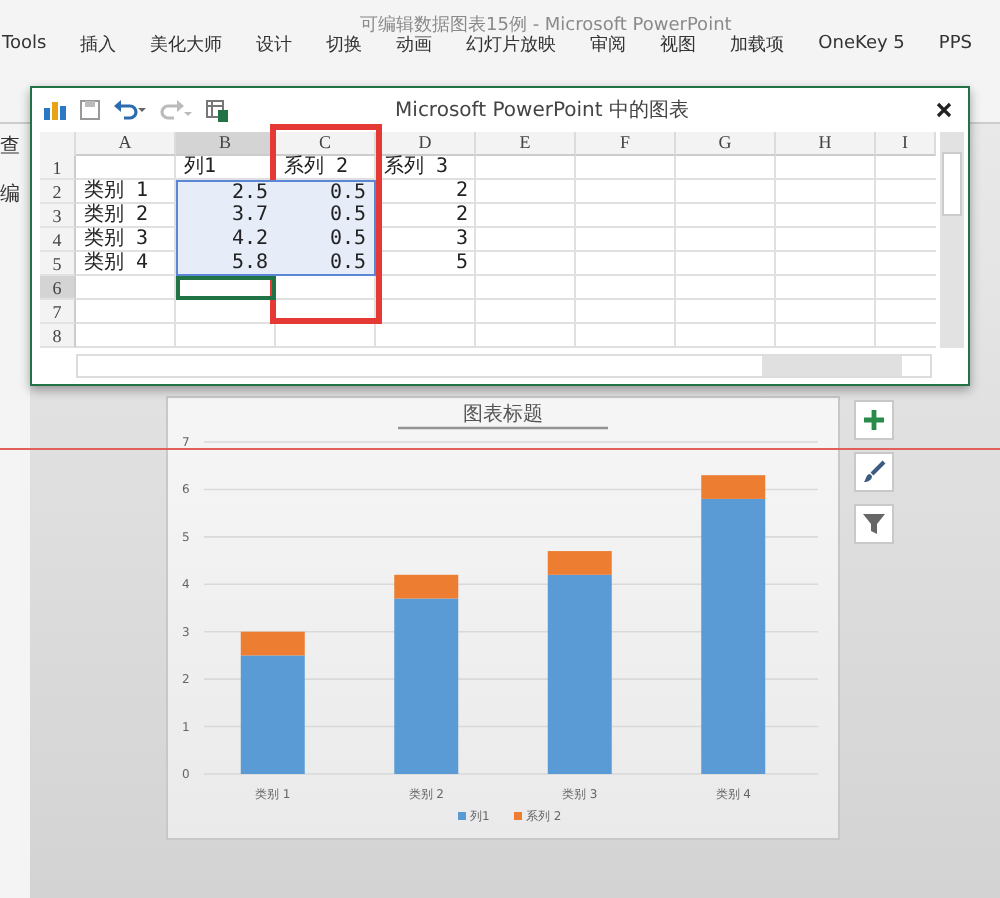  Describe the element at coordinates (11, 194) in the screenshot. I see `ribbon-label: 编` at that location.